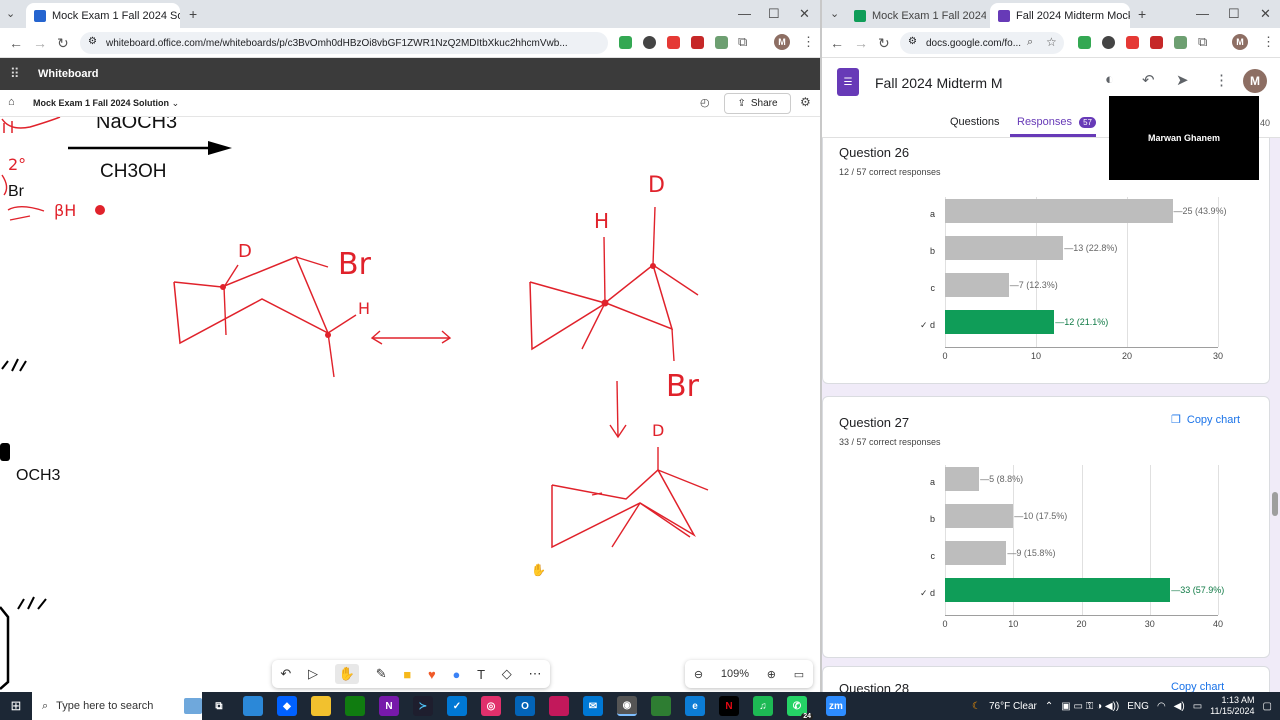 This screenshot has height=720, width=1280. Describe the element at coordinates (1060, 15) in the screenshot. I see `tab-midterm-form: Fall 2024 Midterm Mock Ex ✕` at that location.